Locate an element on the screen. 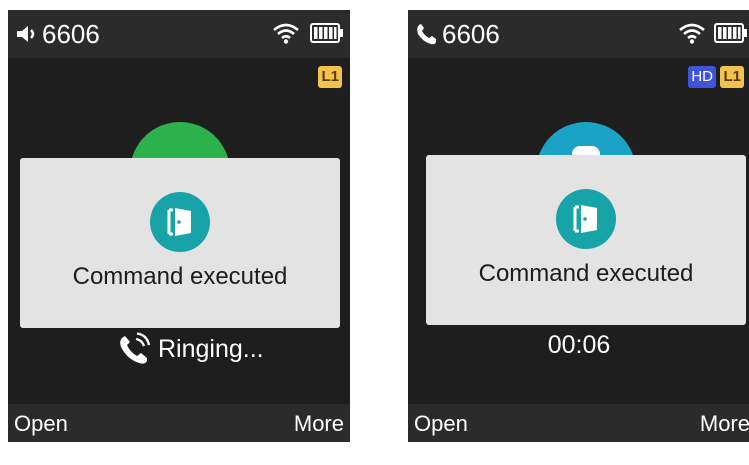 The image size is (749, 465). phone-ringing-icon is located at coordinates (135, 348).